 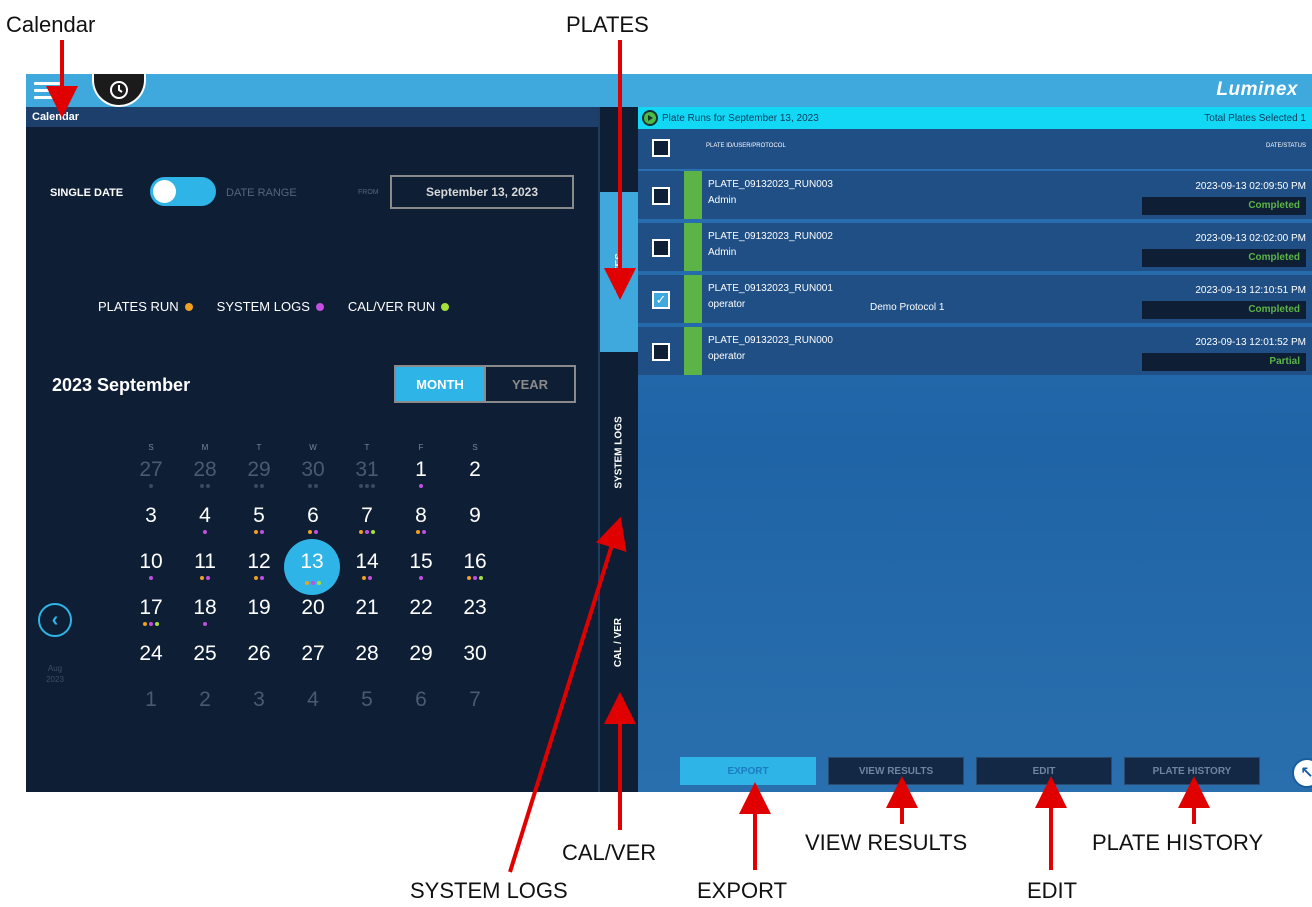 What do you see at coordinates (55, 620) in the screenshot?
I see `previous-month-button: ‹` at bounding box center [55, 620].